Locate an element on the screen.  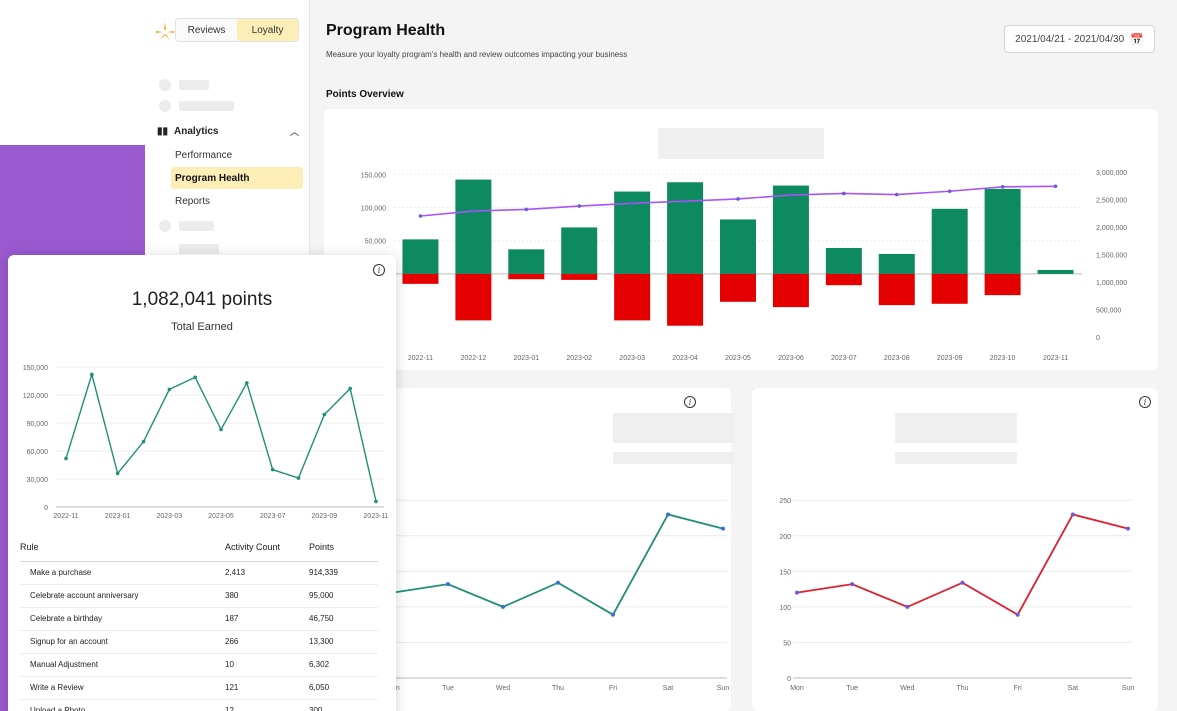
table-row: Make a purchase 2,413 914,339 is located at coordinates (199, 573).